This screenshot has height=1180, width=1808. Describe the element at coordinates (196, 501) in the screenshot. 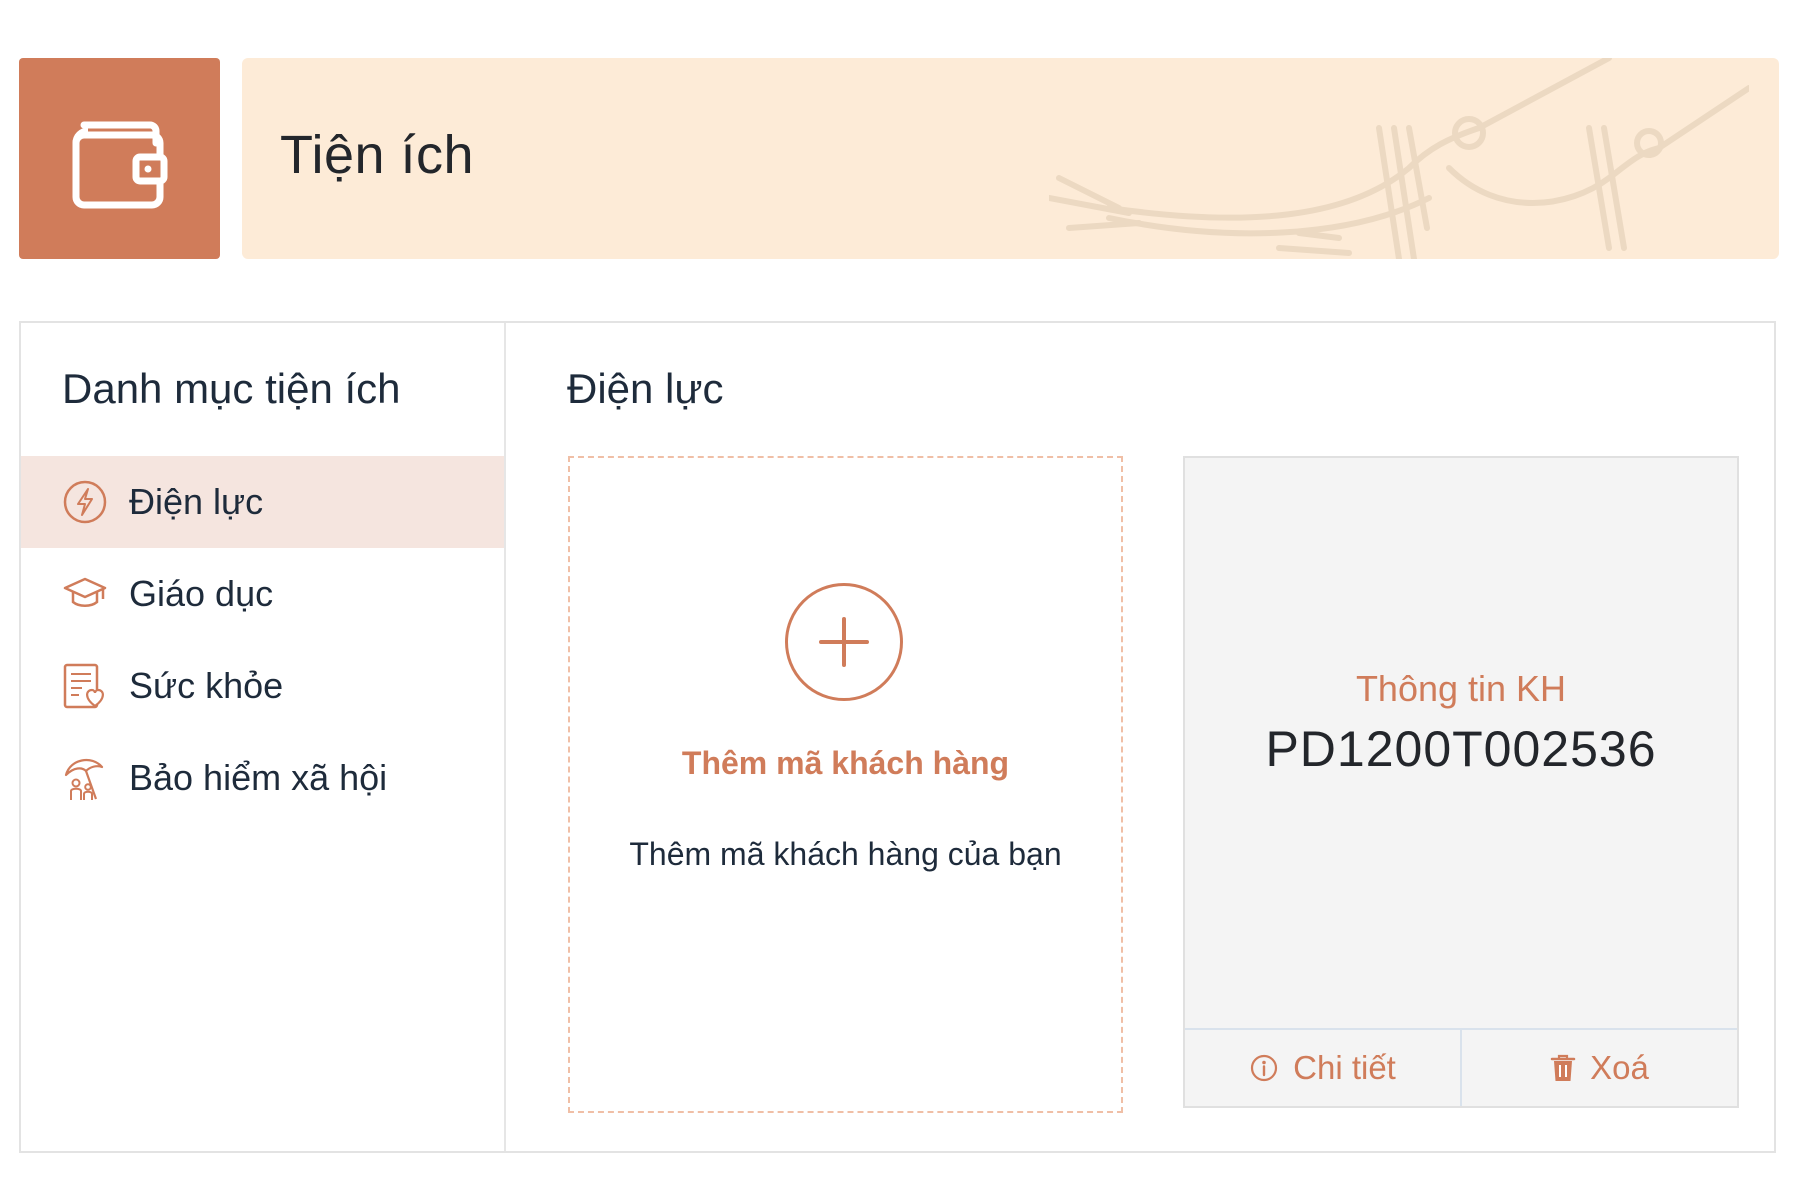

I see `sidebar-item-label: Điện lực` at that location.